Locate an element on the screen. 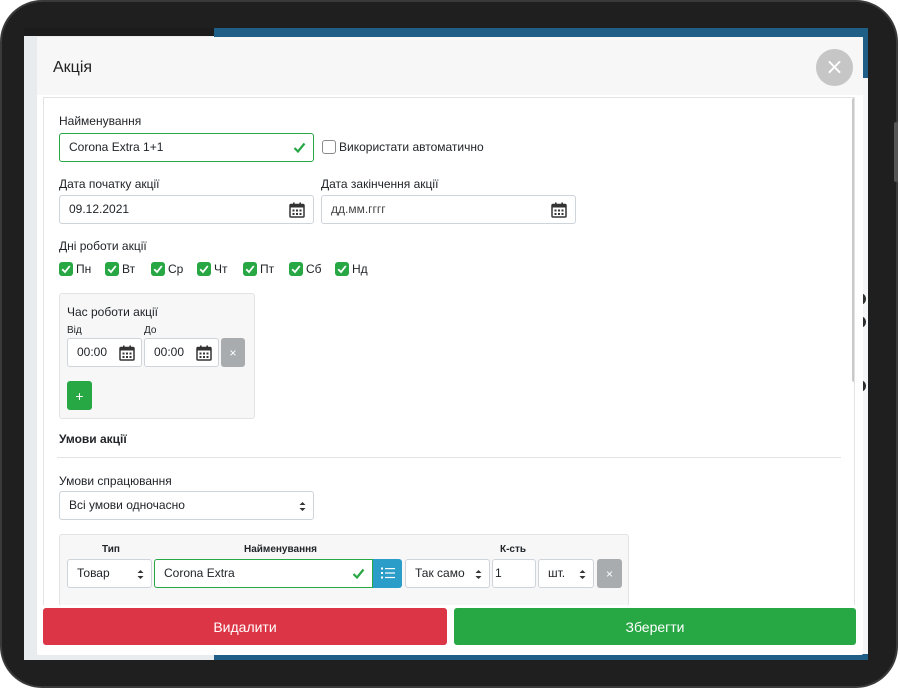  col-qty-header: К-сть is located at coordinates (513, 549).